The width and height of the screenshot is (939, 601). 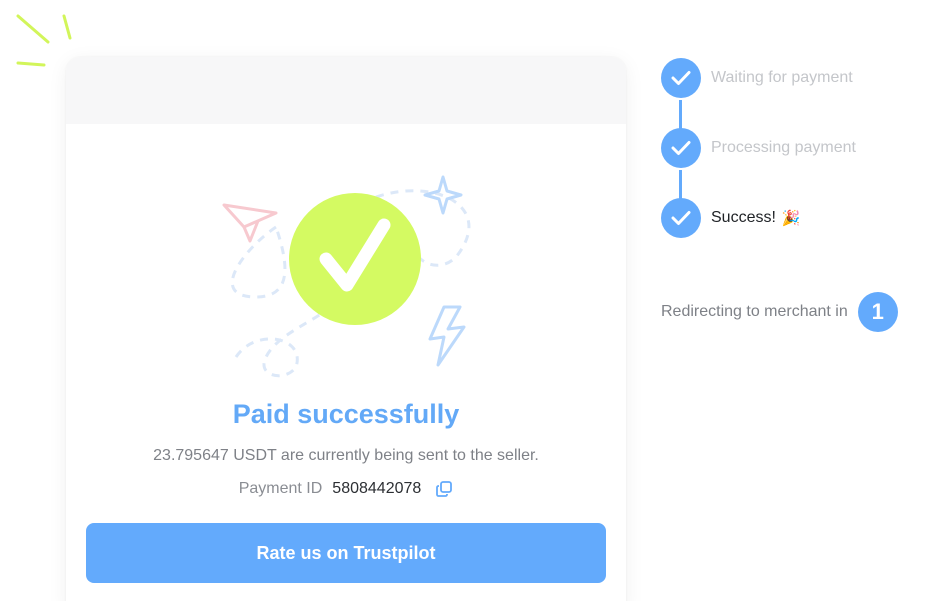 What do you see at coordinates (377, 488) in the screenshot?
I see `payment-id-value: 5808442078` at bounding box center [377, 488].